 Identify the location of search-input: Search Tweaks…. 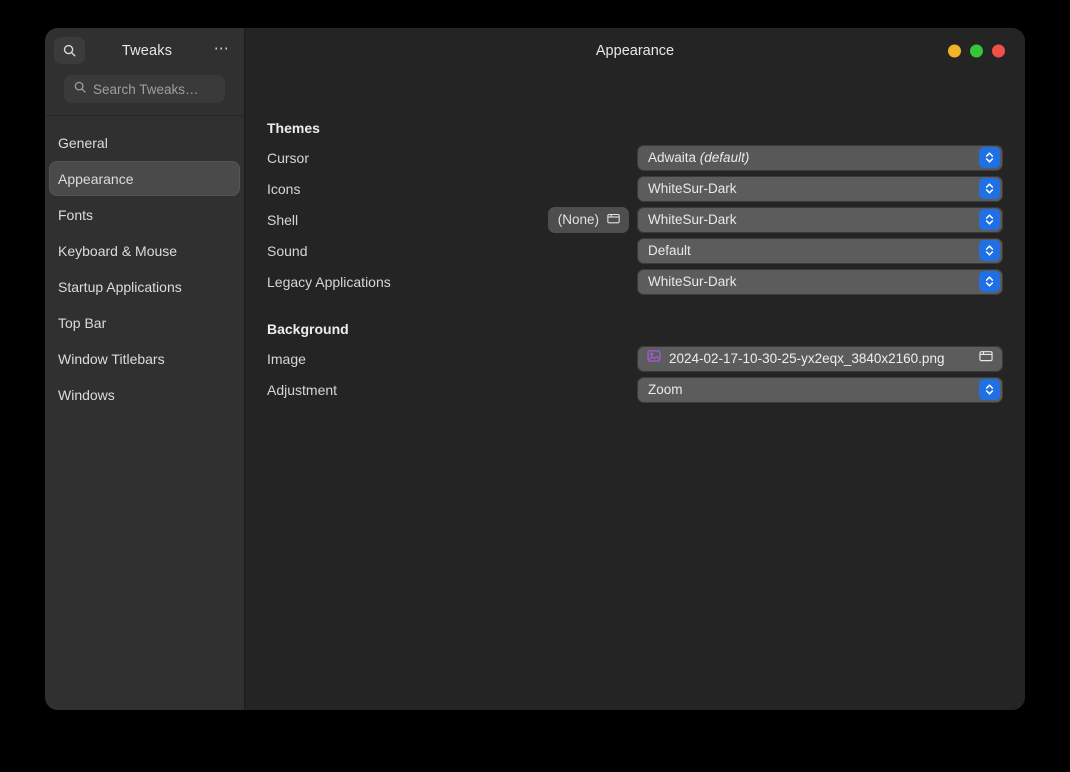
(144, 89).